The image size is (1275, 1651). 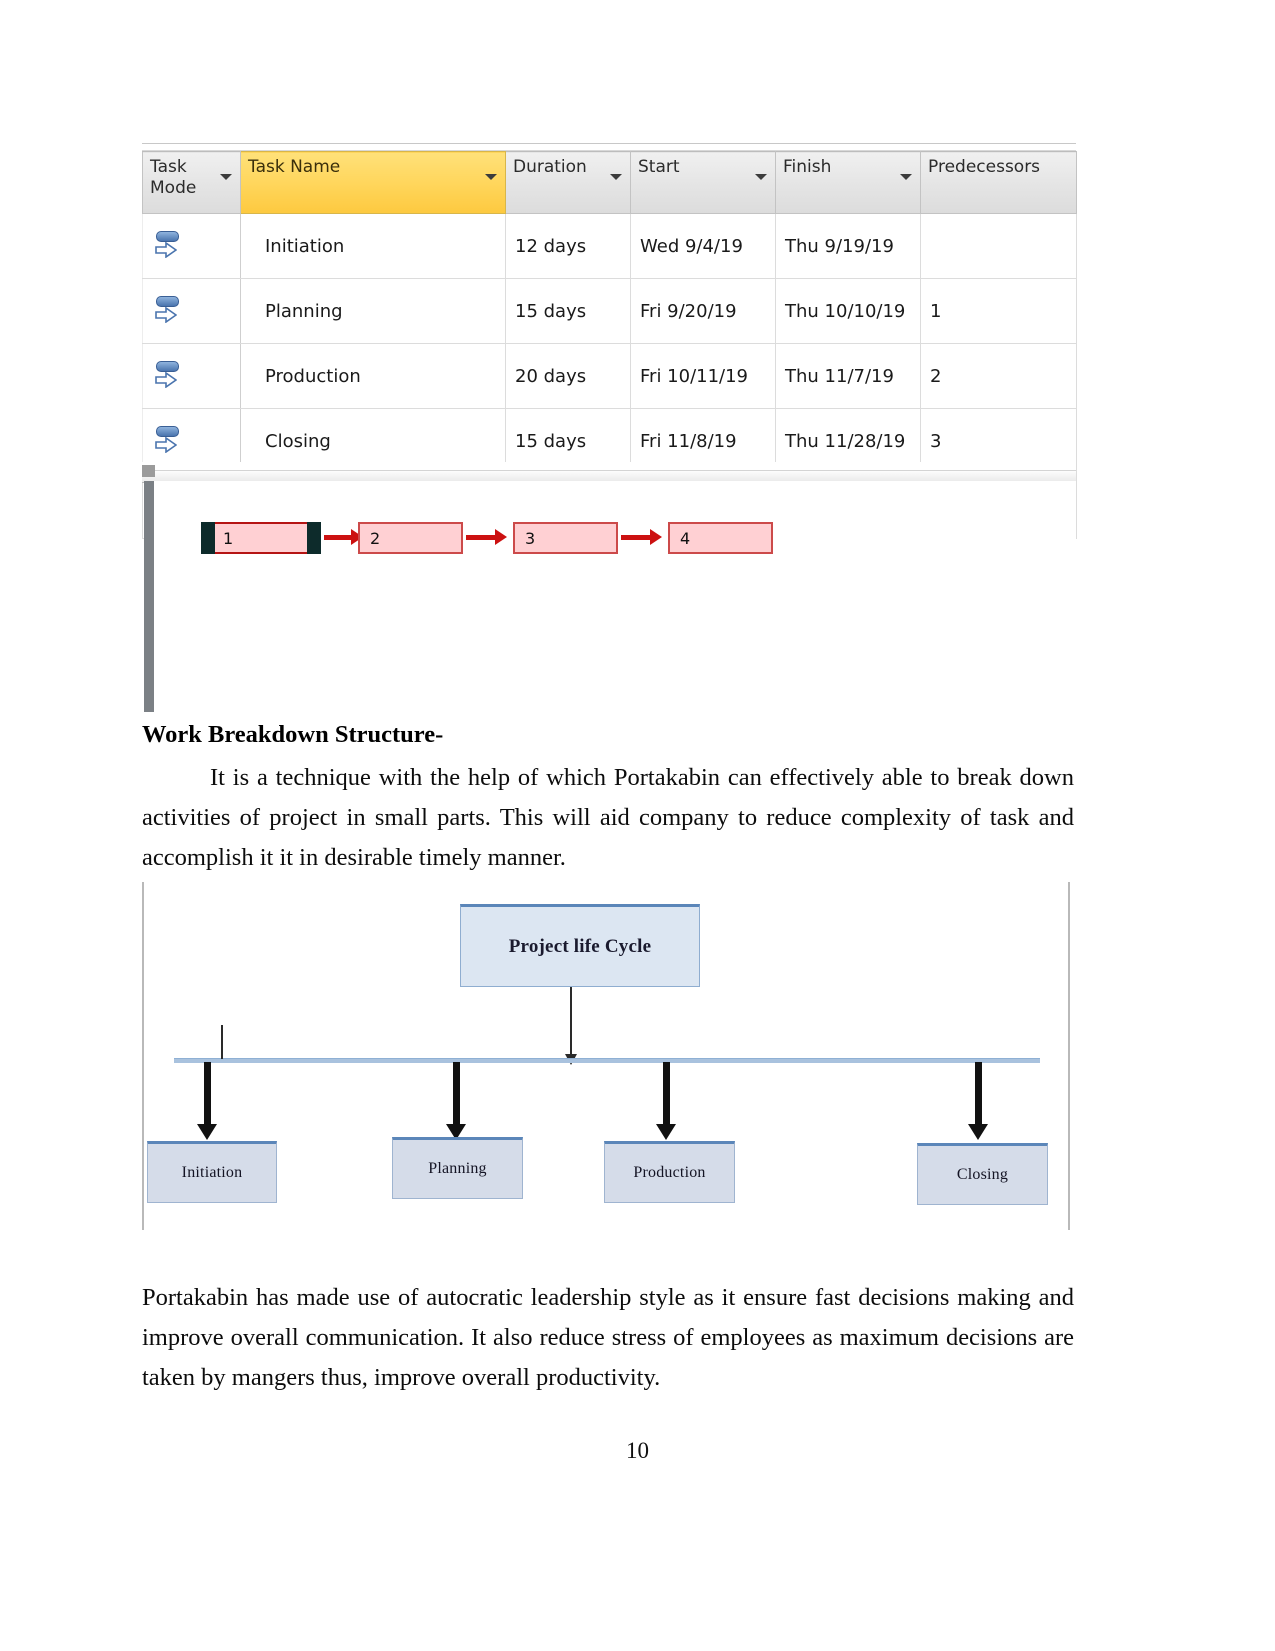 What do you see at coordinates (143, 1056) in the screenshot?
I see `image-frame-left-border` at bounding box center [143, 1056].